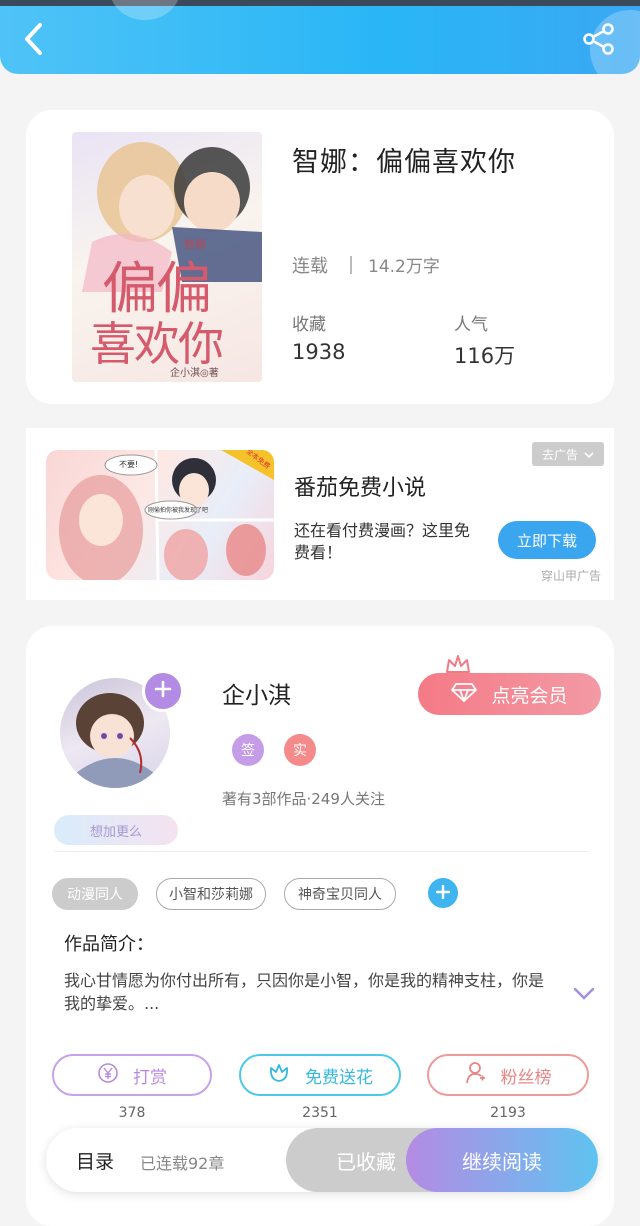 The width and height of the screenshot is (640, 1226). I want to click on verified-badge-label: 实, so click(300, 751).